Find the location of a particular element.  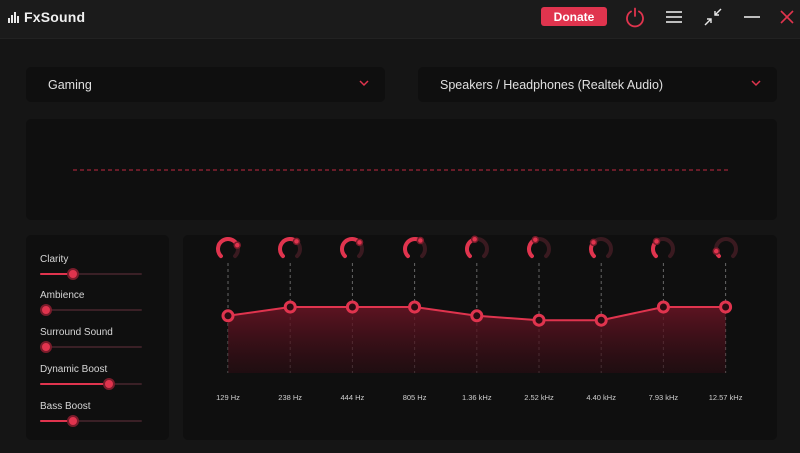

title-bar: FxSound Donate is located at coordinates (400, 19).